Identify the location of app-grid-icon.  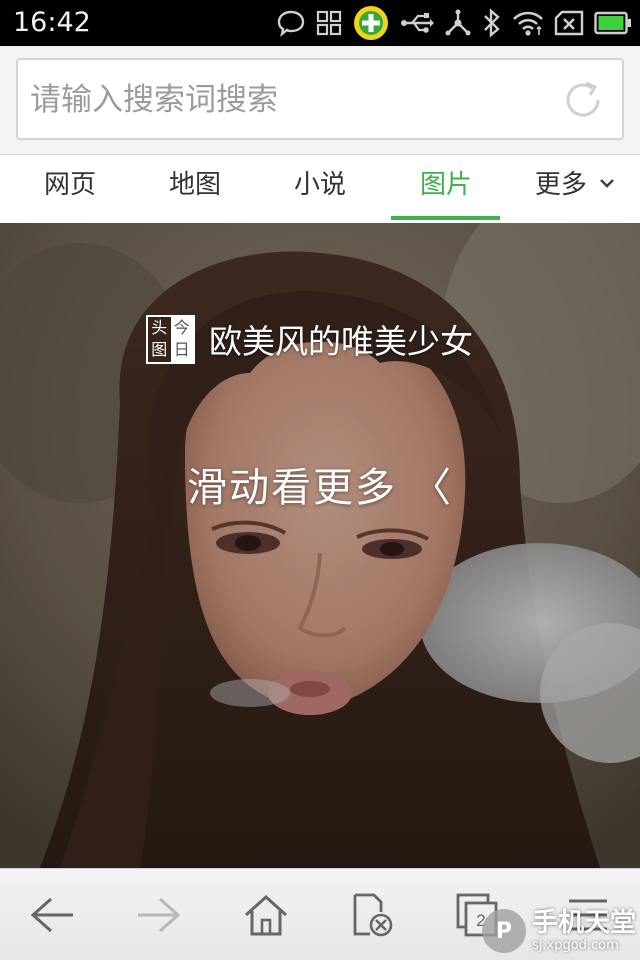
(329, 23).